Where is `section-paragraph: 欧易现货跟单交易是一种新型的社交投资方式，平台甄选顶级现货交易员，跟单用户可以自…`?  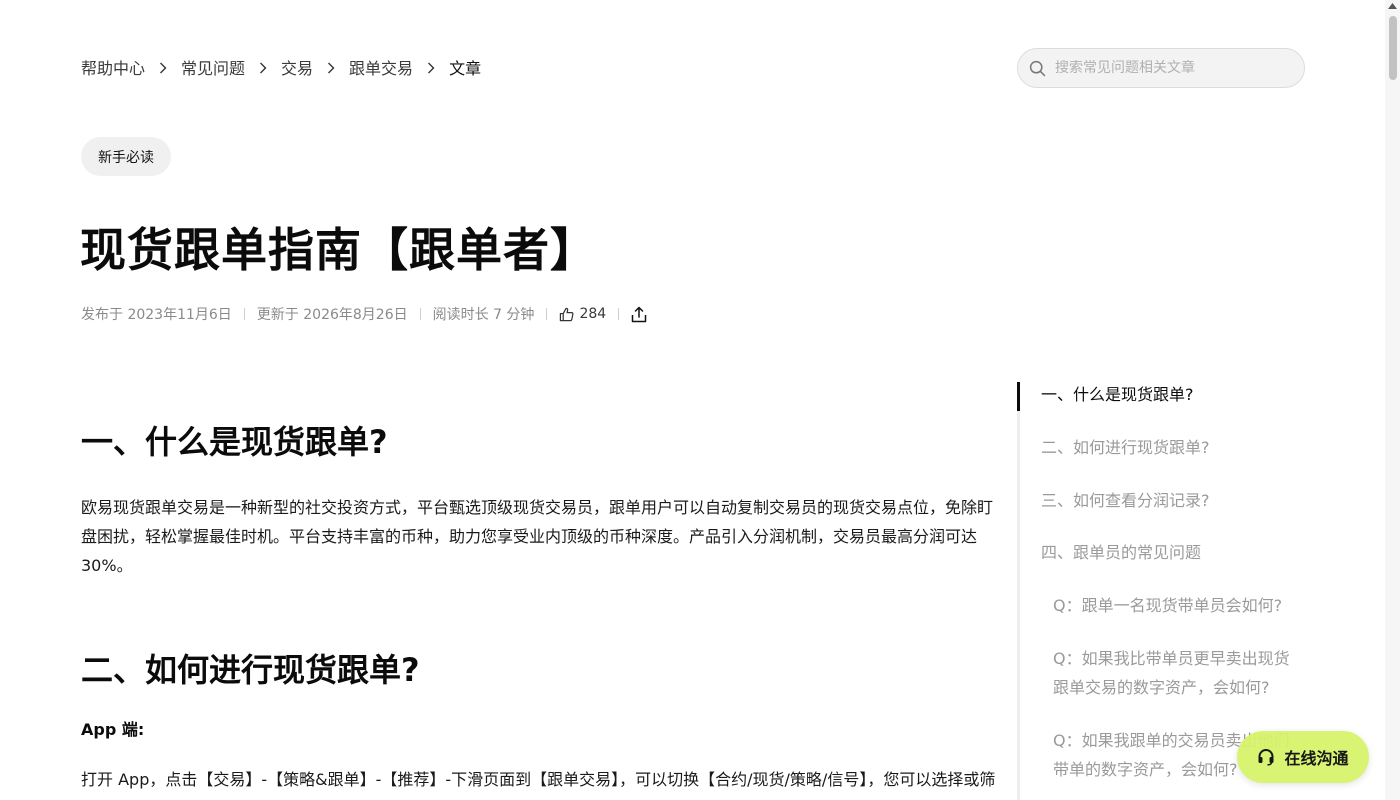 section-paragraph: 欧易现货跟单交易是一种新型的社交投资方式，平台甄选顶级现货交易员，跟单用户可以自… is located at coordinates (537, 536).